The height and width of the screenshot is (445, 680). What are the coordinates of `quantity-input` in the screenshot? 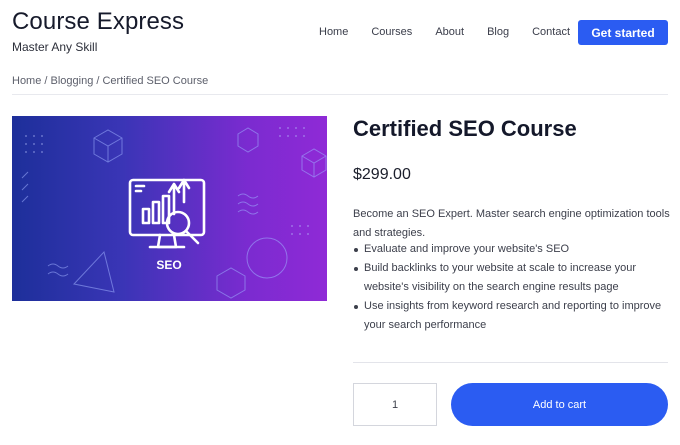 It's located at (395, 404).